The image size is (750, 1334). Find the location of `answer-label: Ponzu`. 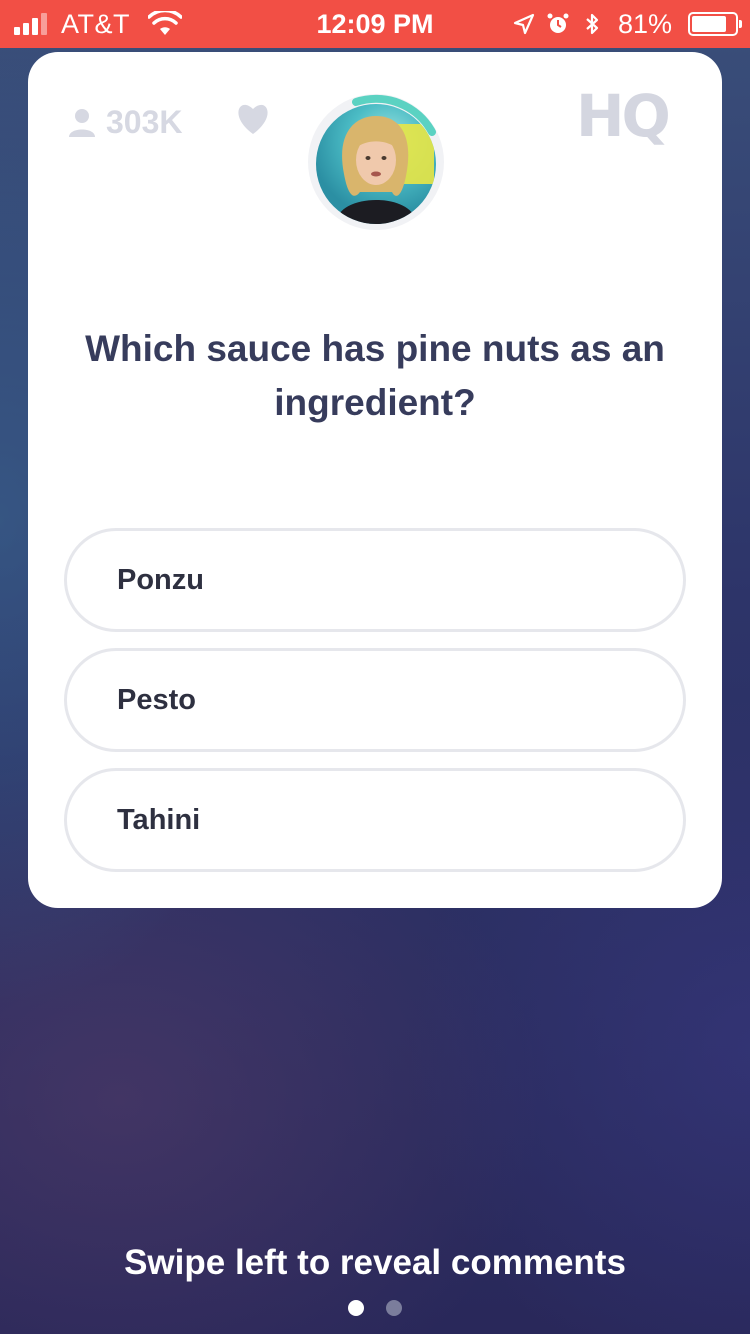

answer-label: Ponzu is located at coordinates (160, 579).